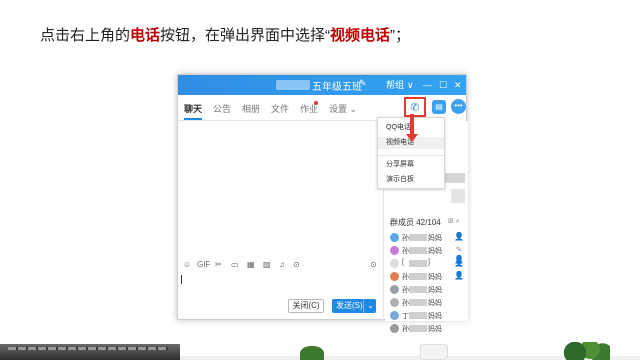 Image resolution: width=640 pixels, height=360 pixels. I want to click on collapse-icon: ∨, so click(410, 85).